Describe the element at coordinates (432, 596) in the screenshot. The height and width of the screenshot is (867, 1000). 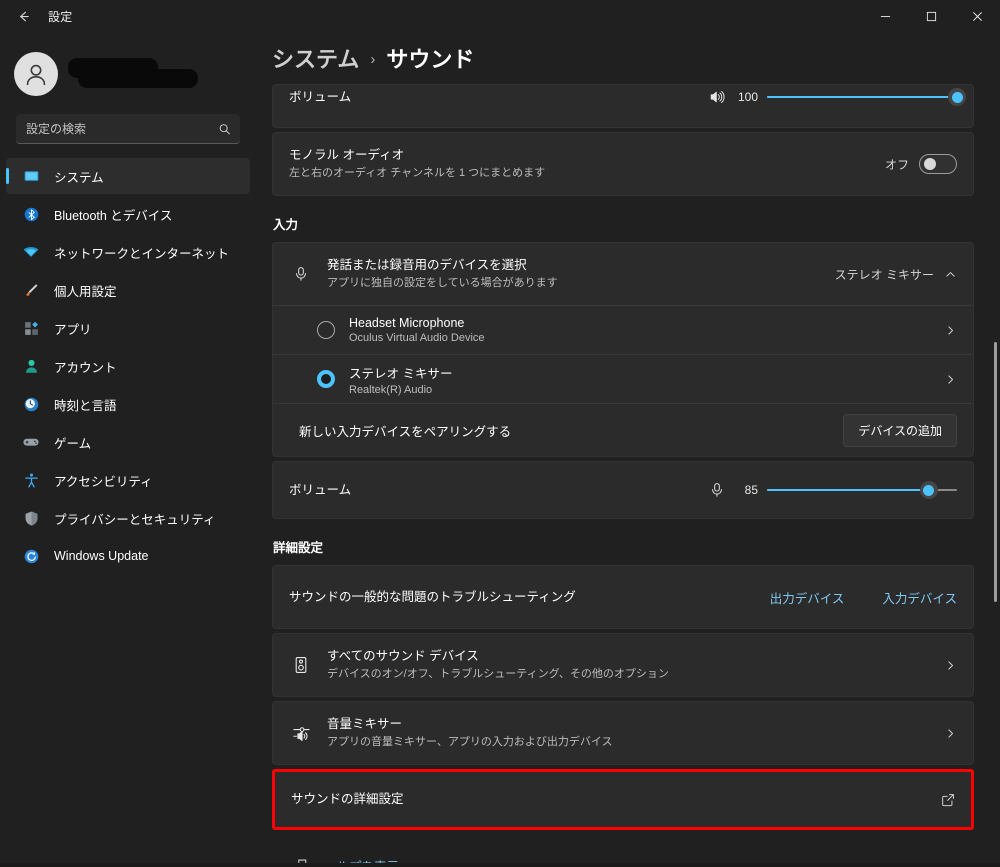
I see `troubleshoot-label: サウンドの一般的な問題のトラブルシューティング` at that location.